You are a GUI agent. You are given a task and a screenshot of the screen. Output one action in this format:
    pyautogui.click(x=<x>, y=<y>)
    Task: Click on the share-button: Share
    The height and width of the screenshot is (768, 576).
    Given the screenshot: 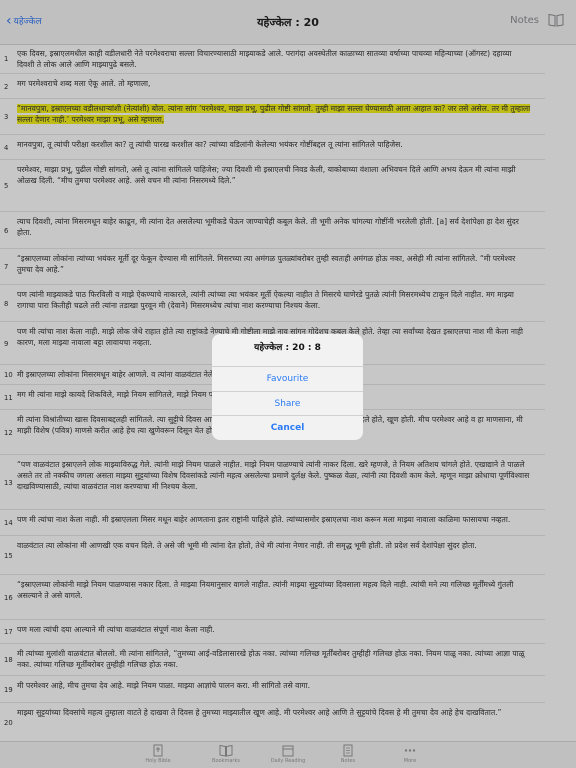 What is the action you would take?
    pyautogui.click(x=287, y=403)
    